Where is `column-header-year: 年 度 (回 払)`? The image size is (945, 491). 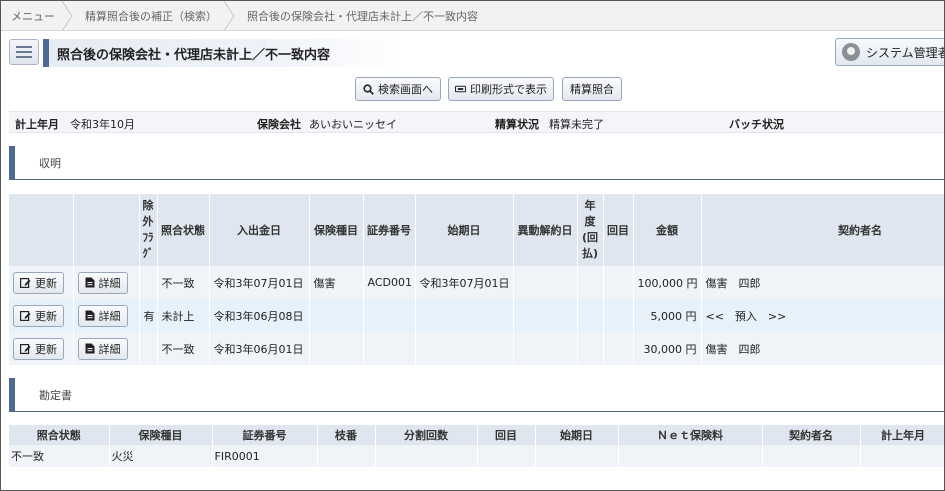
column-header-year: 年 度 (回 払) is located at coordinates (590, 230).